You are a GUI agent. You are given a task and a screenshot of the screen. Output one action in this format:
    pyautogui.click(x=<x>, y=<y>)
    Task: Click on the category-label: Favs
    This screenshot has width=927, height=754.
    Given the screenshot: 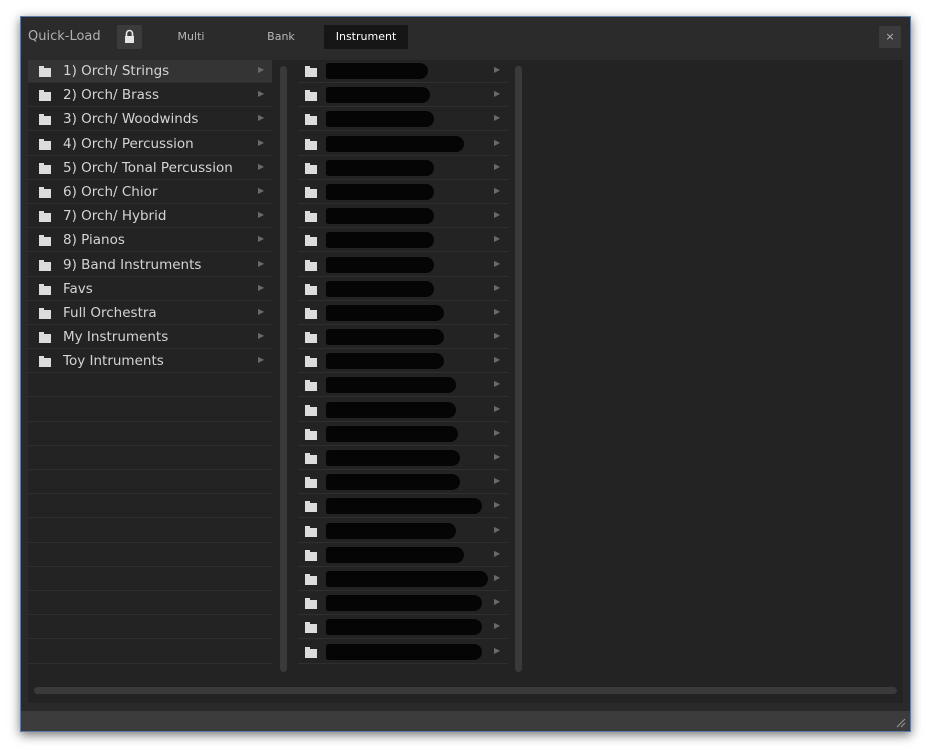 What is the action you would take?
    pyautogui.click(x=78, y=288)
    